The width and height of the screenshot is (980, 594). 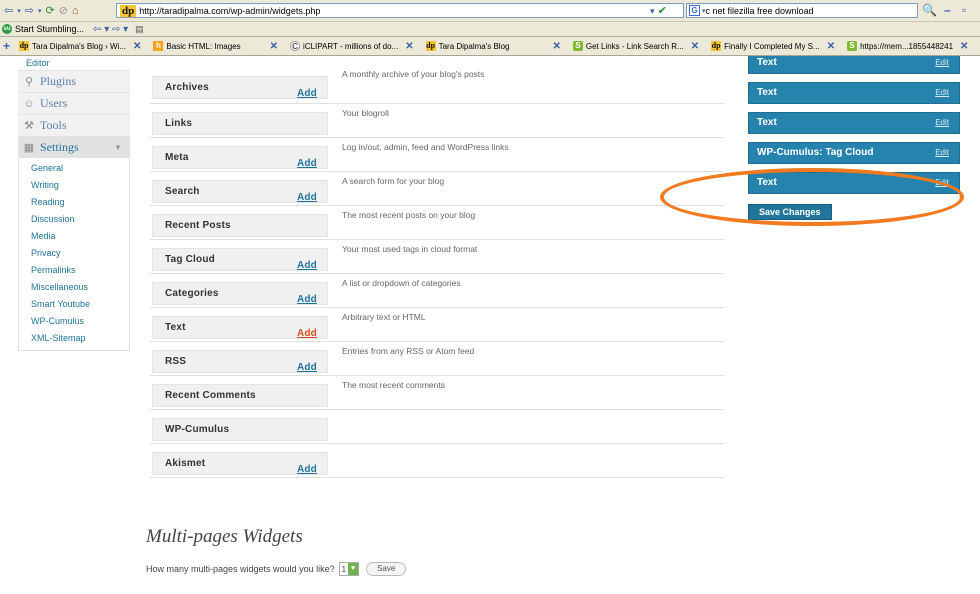 What do you see at coordinates (240, 259) in the screenshot?
I see `widget-title-tag-cloud: Tag Cloud Add` at bounding box center [240, 259].